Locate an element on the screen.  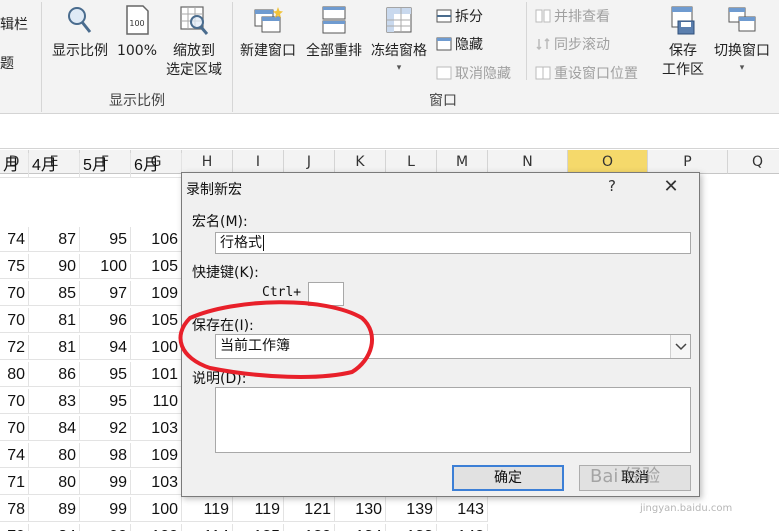
grid-cell: 月 is located at coordinates (14, 165).